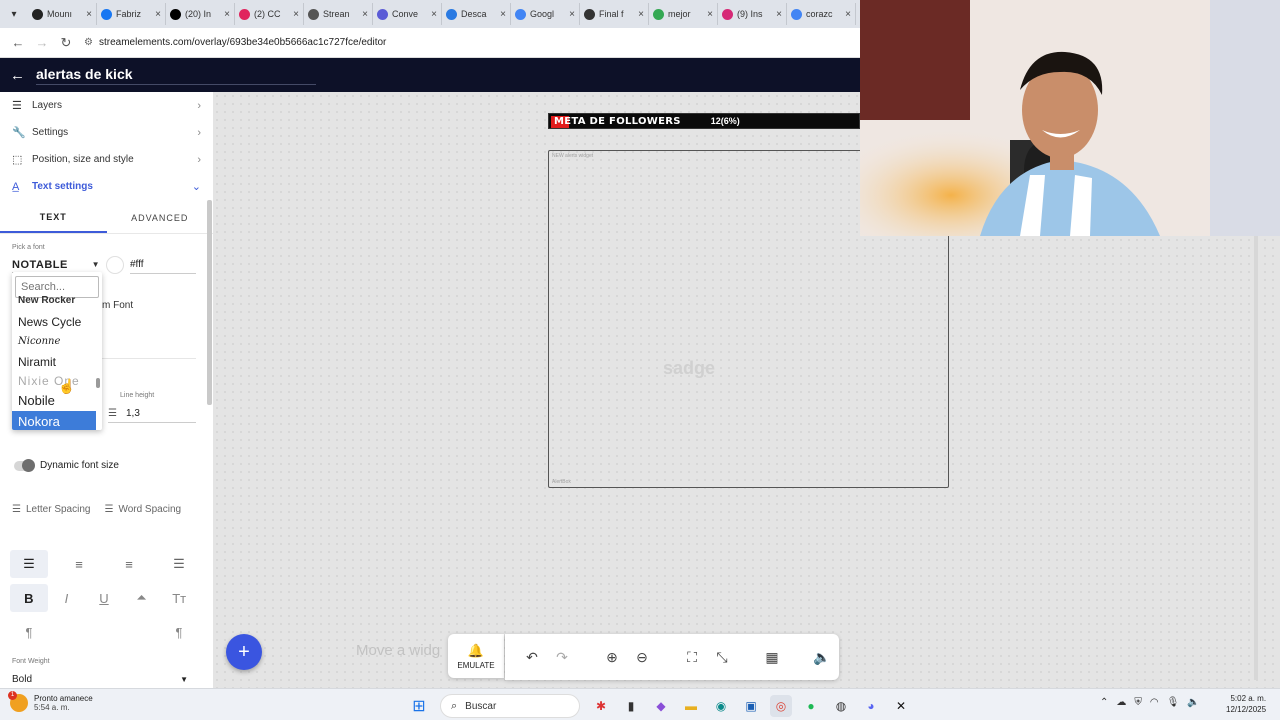 This screenshot has width=1280, height=720. I want to click on browser-tab: Final f ×, so click(614, 14).